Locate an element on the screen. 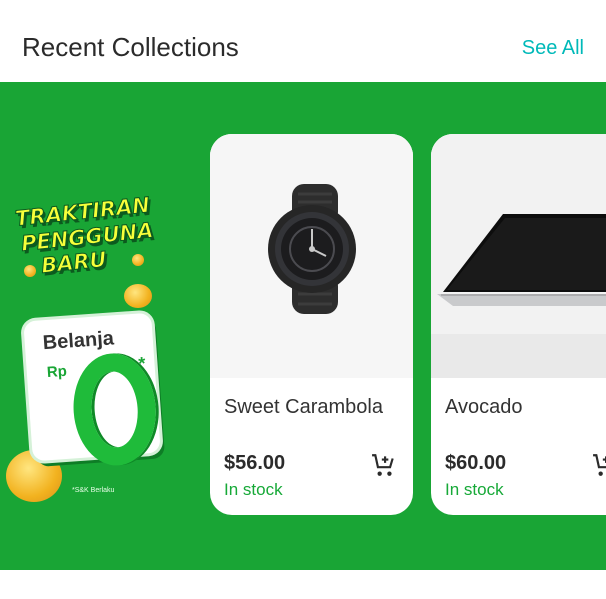 The image size is (606, 599). promo-voucher-card: Belanja Rp * is located at coordinates (92, 390).